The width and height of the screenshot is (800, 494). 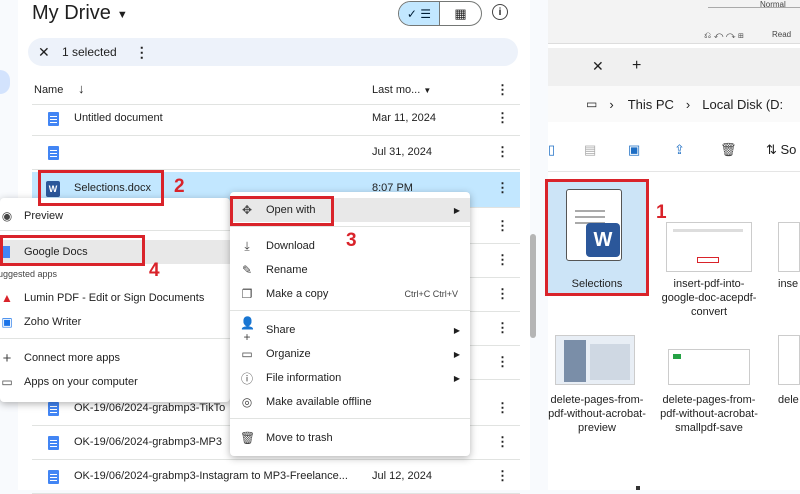 I want to click on copy-icon: ❐, so click(x=247, y=294).